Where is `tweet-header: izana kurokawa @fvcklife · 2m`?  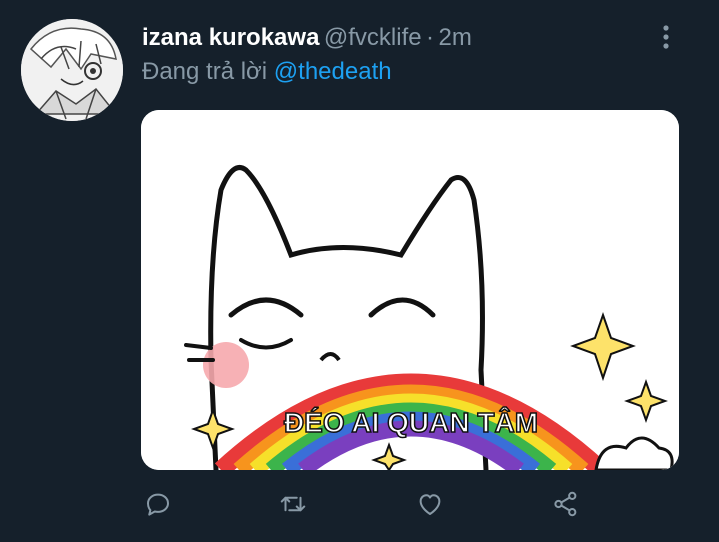
tweet-header: izana kurokawa @fvcklife · 2m is located at coordinates (307, 38).